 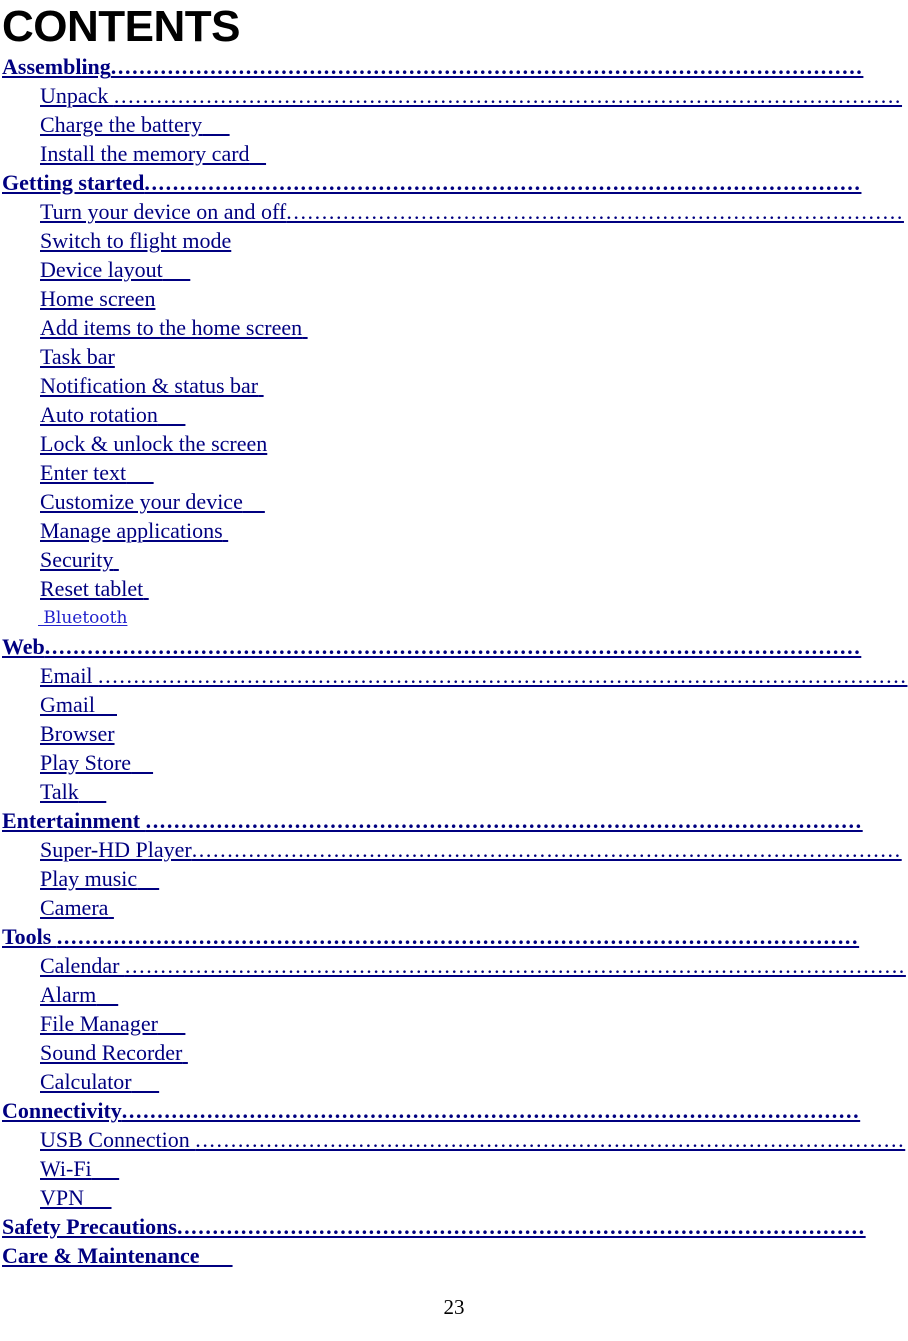 I want to click on toc-entry: Camera, so click(x=454, y=907).